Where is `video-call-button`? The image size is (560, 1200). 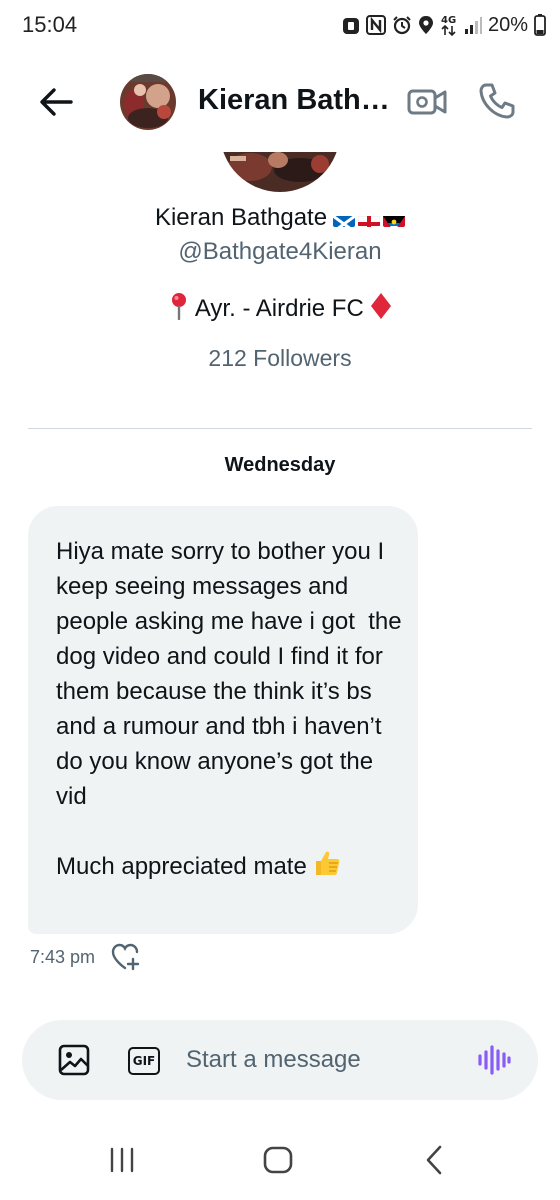 video-call-button is located at coordinates (427, 102).